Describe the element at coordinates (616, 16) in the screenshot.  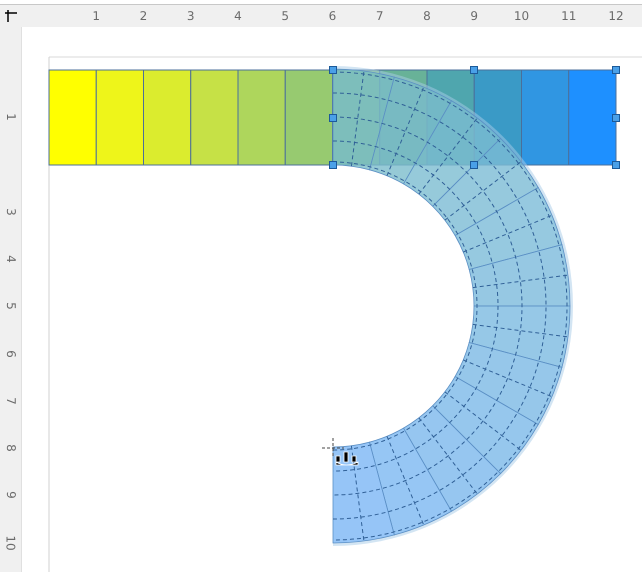
I see `ruler-number: 12` at that location.